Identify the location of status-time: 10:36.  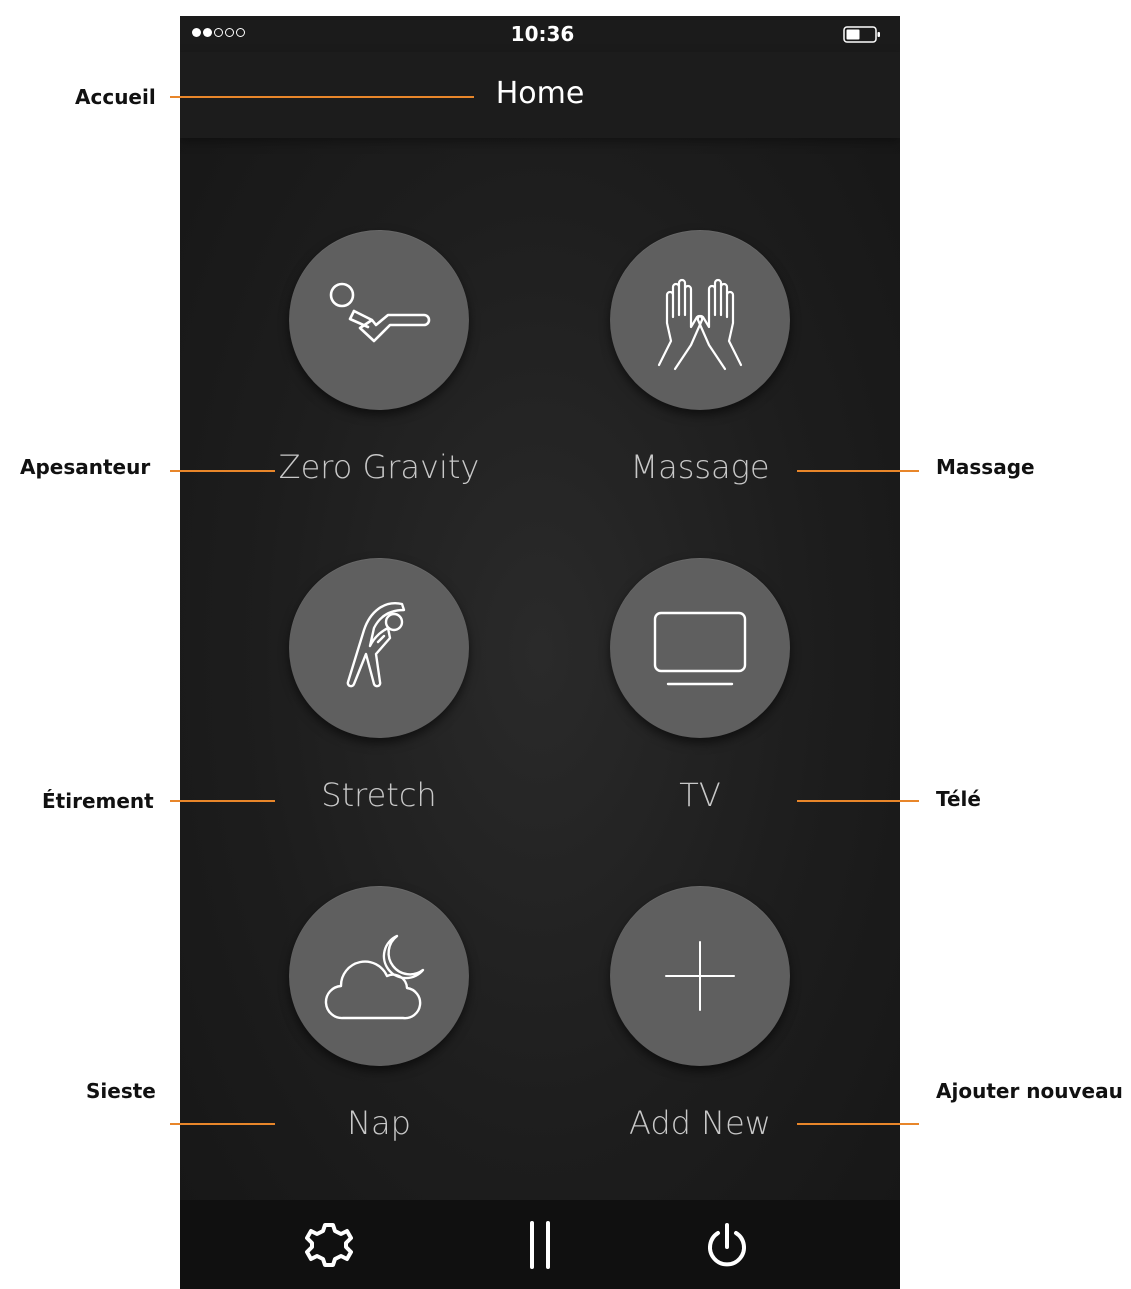
(542, 34).